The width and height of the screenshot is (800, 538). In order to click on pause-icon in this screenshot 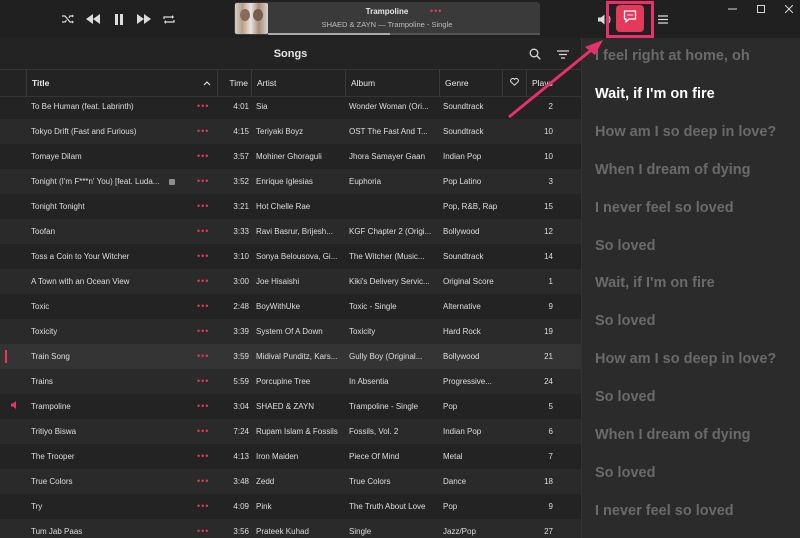, I will do `click(119, 19)`.